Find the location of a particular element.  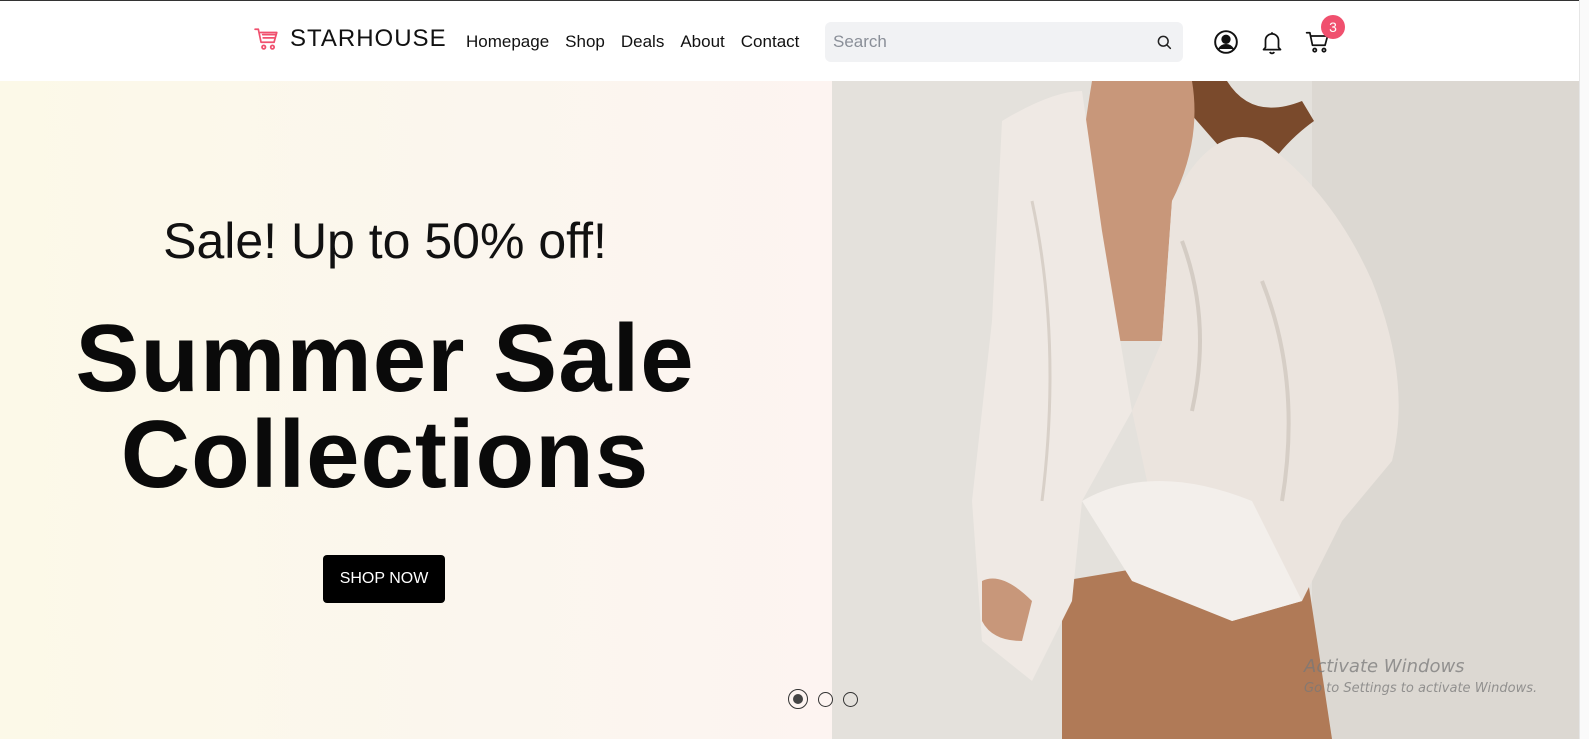

watermark-subtitle: Go to Settings to activate Windows. is located at coordinates (1421, 688).